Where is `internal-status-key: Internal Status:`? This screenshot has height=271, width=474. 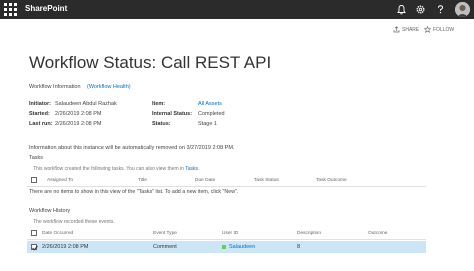 internal-status-key: Internal Status: is located at coordinates (172, 114).